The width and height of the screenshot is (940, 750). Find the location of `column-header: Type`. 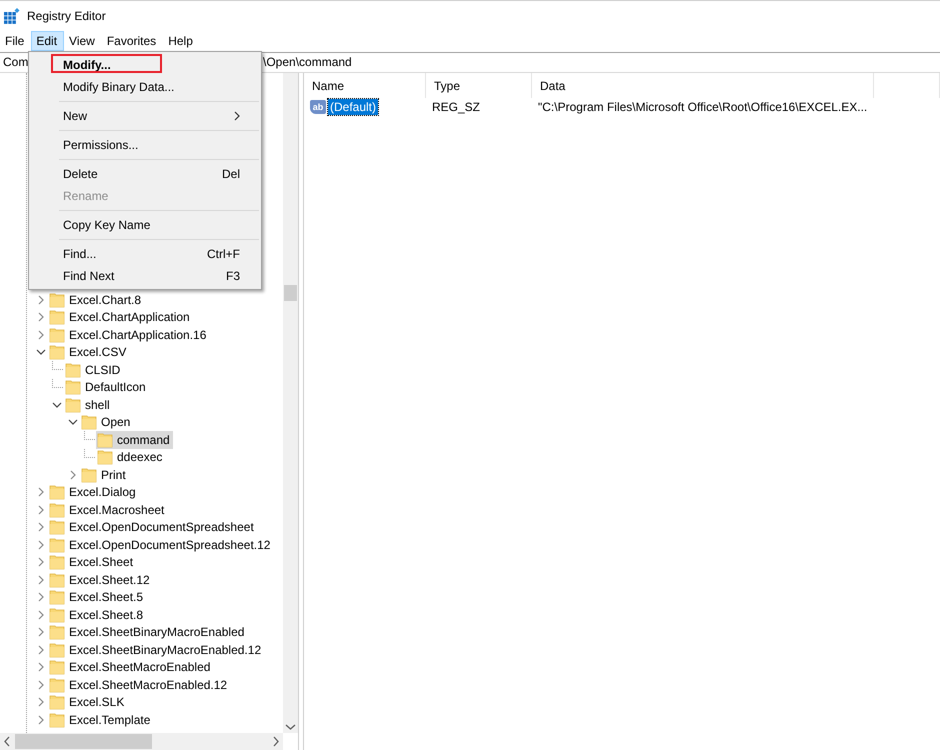

column-header: Type is located at coordinates (479, 85).